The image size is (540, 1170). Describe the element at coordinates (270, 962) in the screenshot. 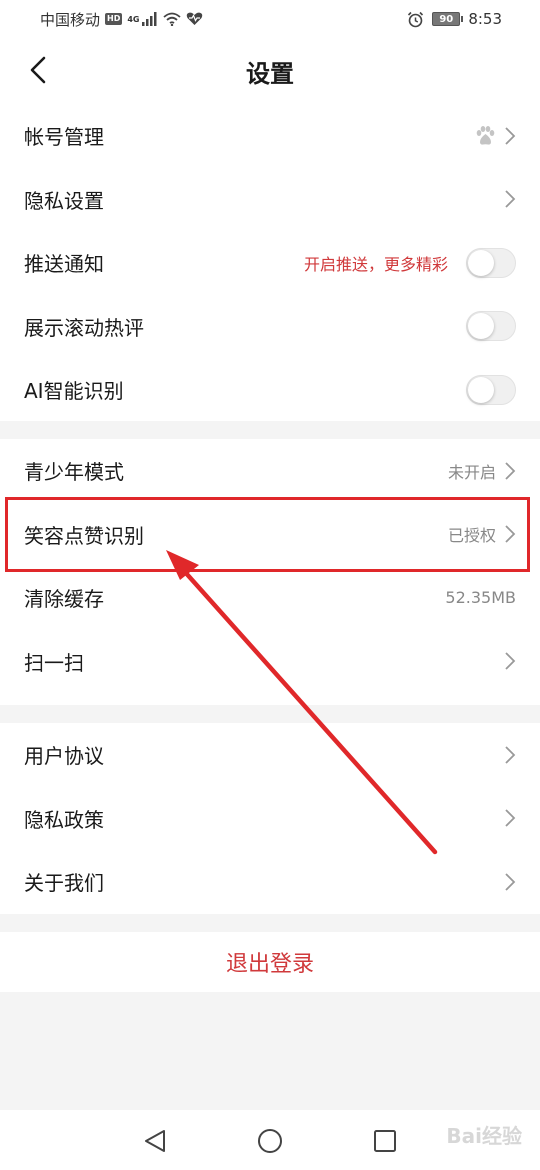

I see `logout-button: 退出登录` at that location.